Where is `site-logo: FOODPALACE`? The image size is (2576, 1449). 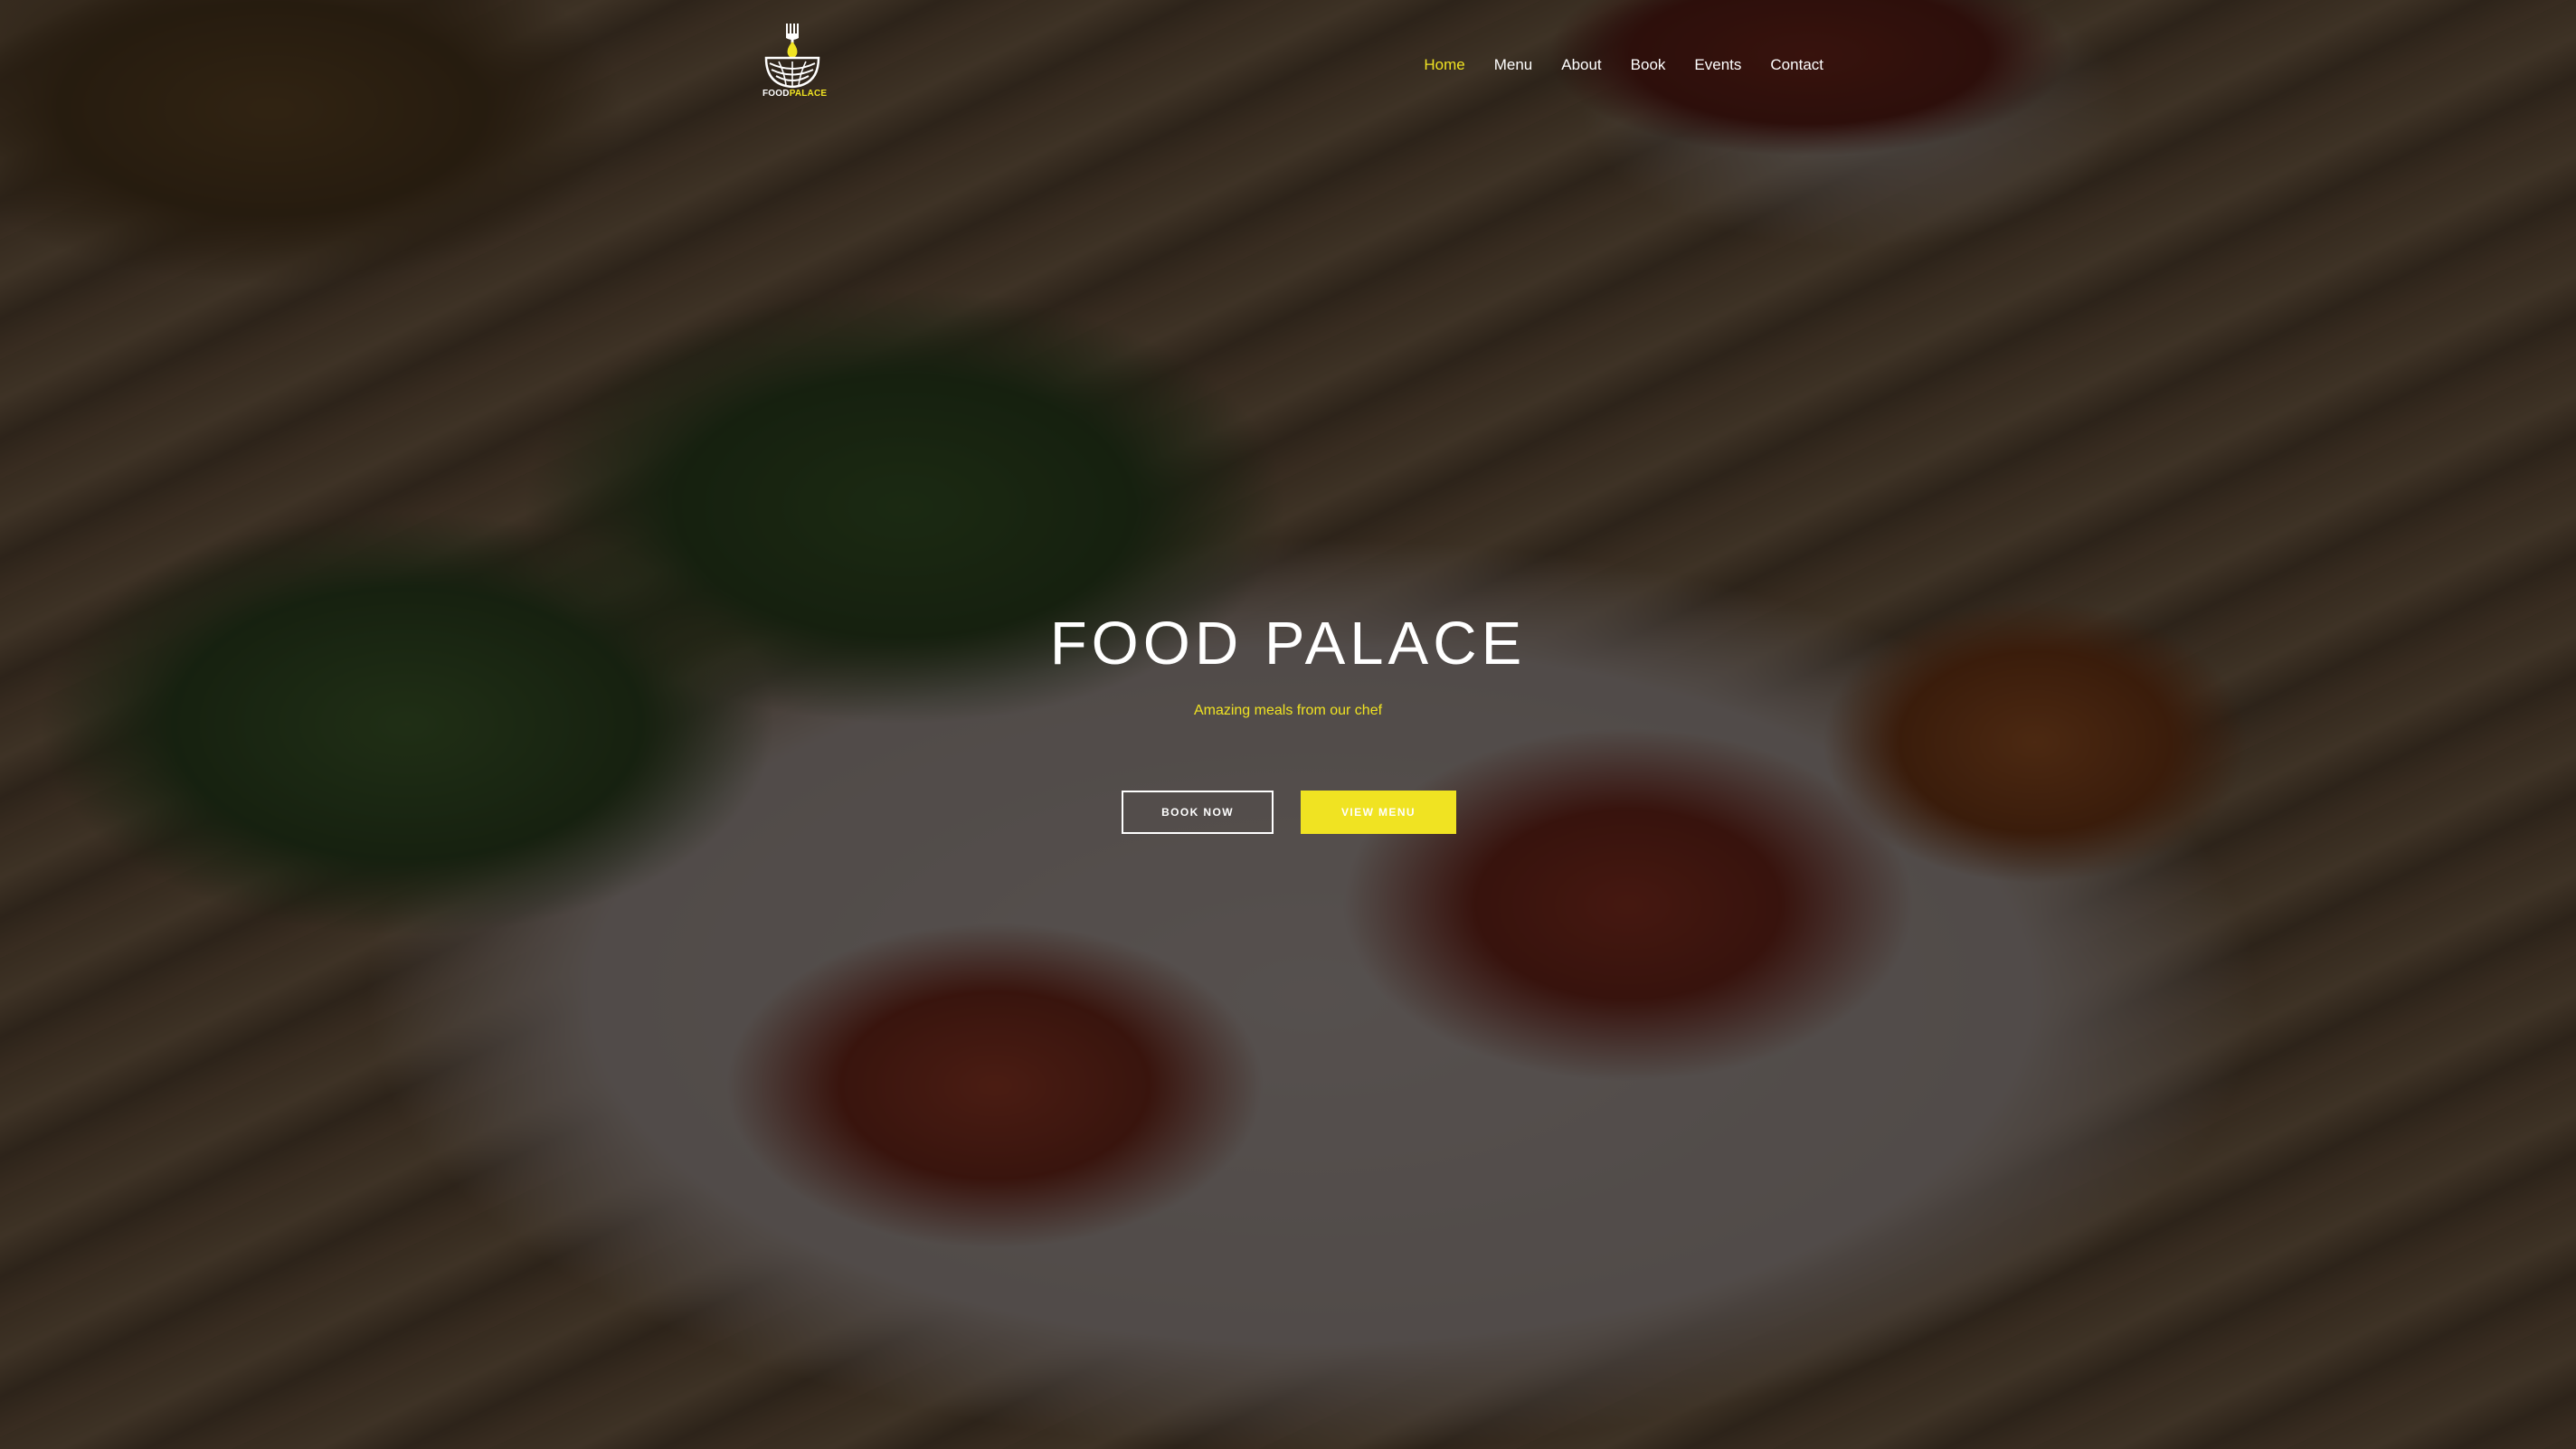 site-logo: FOODPALACE is located at coordinates (794, 64).